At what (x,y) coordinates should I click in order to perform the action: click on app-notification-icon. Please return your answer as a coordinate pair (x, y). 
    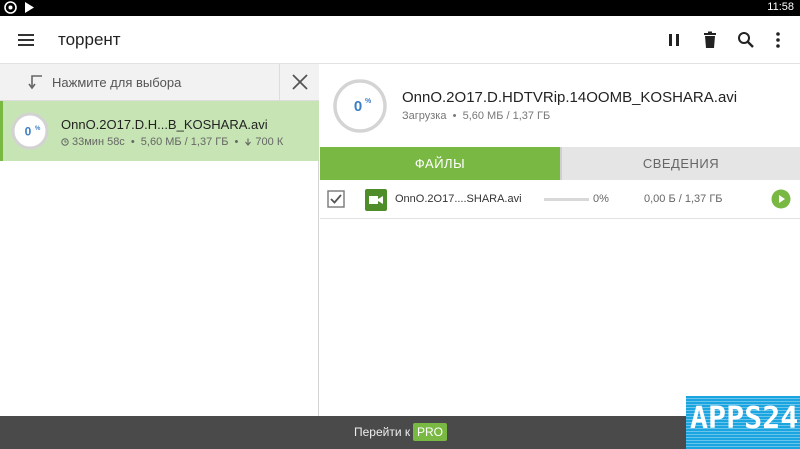
    Looking at the image, I should click on (10, 7).